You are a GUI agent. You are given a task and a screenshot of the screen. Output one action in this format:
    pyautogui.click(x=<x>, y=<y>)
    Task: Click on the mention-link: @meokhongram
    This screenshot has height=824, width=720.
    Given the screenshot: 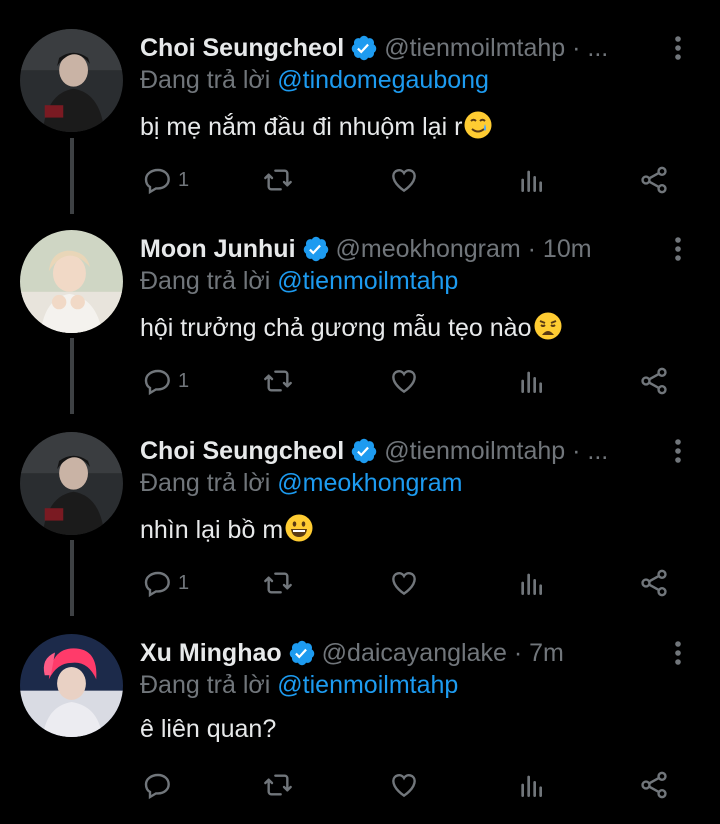 What is the action you would take?
    pyautogui.click(x=369, y=483)
    